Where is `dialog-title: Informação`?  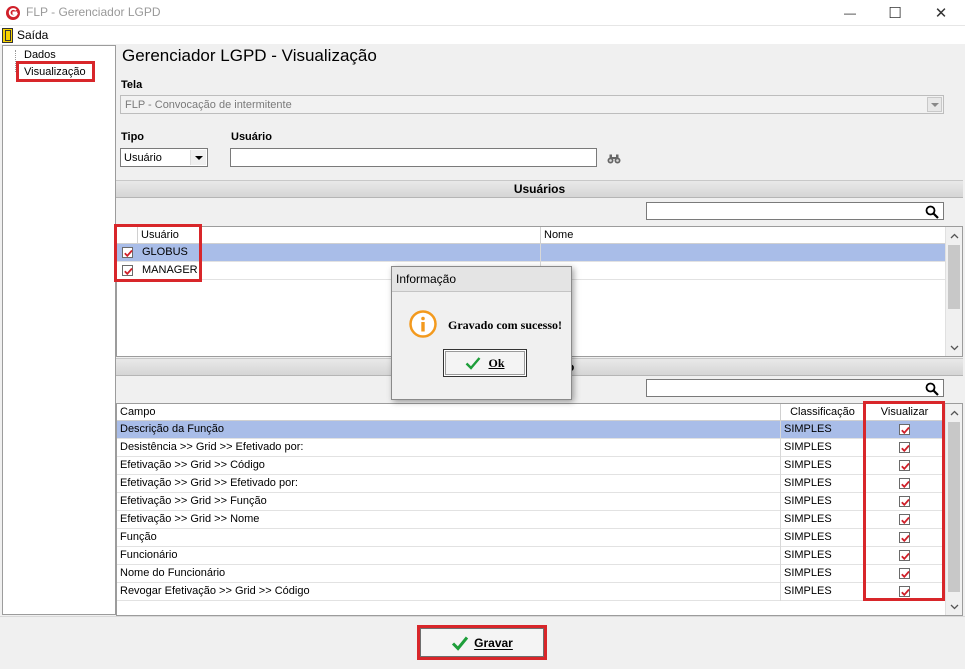
dialog-title: Informação is located at coordinates (481, 279).